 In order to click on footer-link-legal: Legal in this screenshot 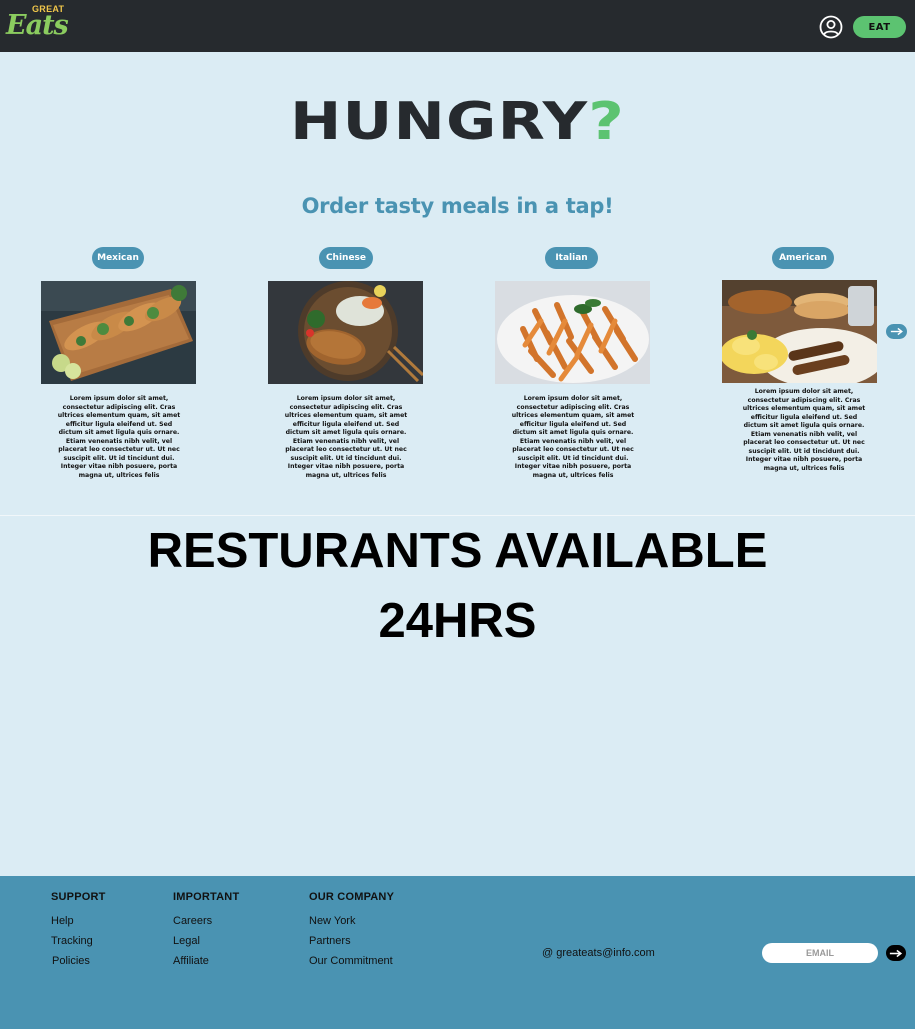, I will do `click(206, 945)`.